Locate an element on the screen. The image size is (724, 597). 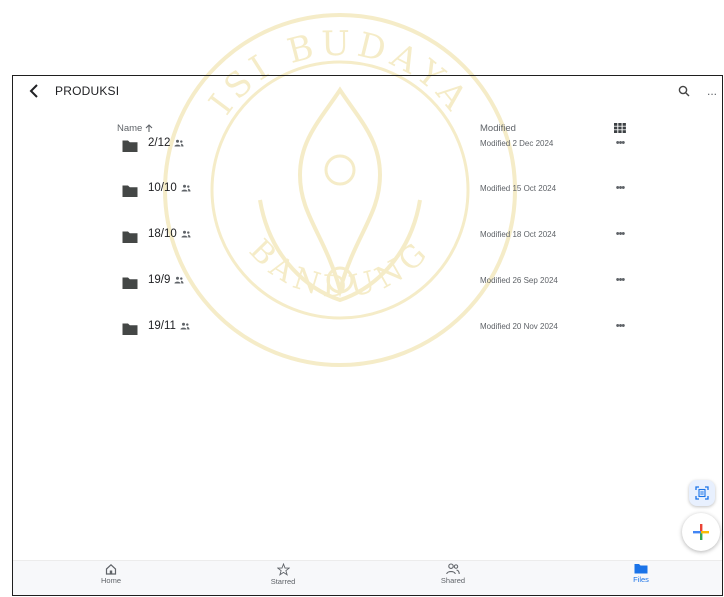
file-row: 18/10 Modified 18 Oct 2024 ••• is located at coordinates (367, 244).